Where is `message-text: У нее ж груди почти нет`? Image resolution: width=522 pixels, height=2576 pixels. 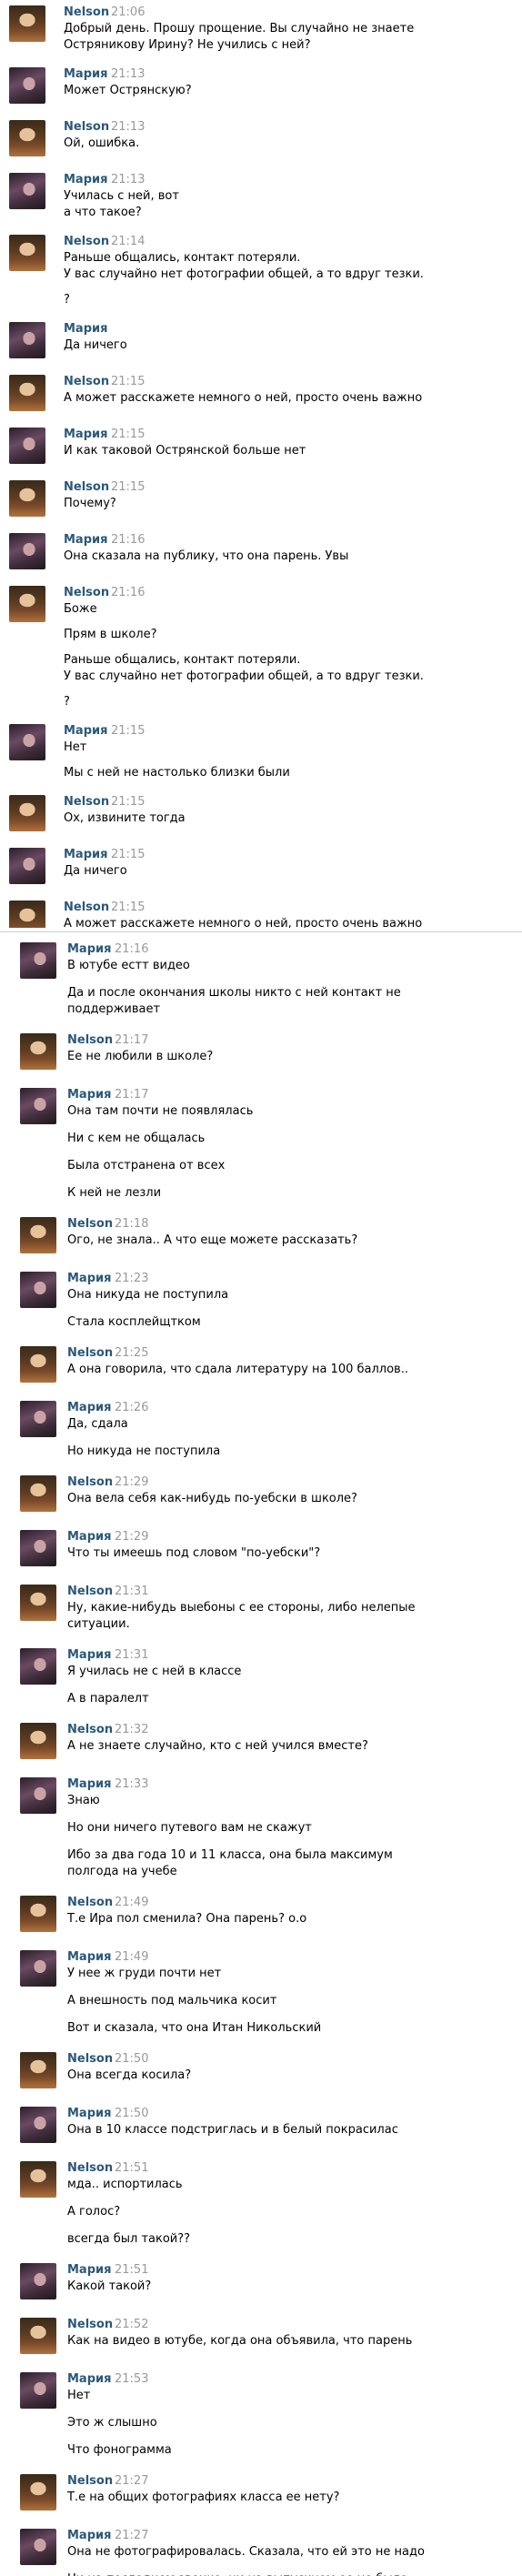 message-text: У нее ж груди почти нет is located at coordinates (144, 1973).